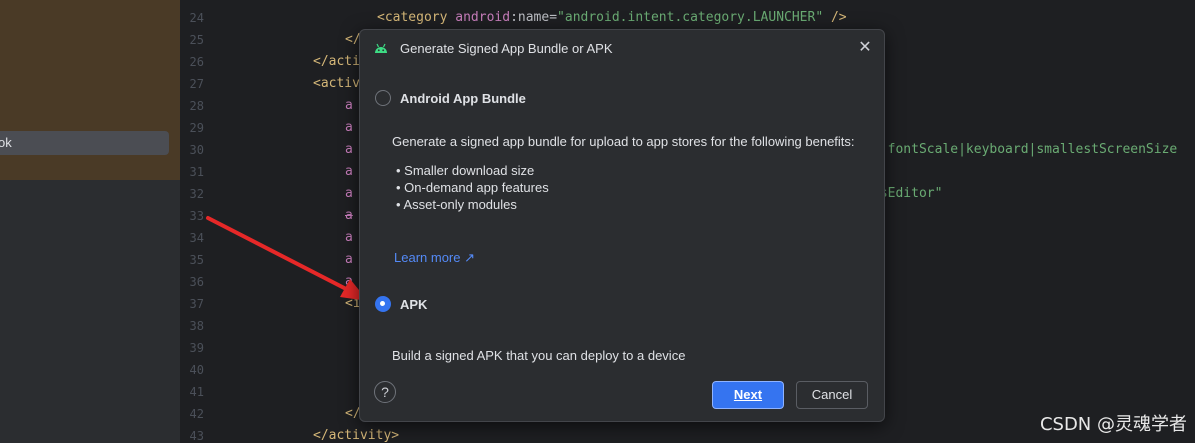 The image size is (1195, 443). I want to click on code-line-28: a, so click(349, 105).